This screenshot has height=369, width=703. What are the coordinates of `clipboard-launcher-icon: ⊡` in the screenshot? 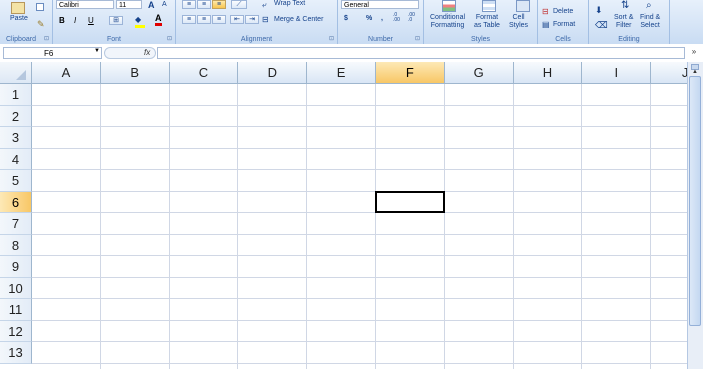 It's located at (46, 38).